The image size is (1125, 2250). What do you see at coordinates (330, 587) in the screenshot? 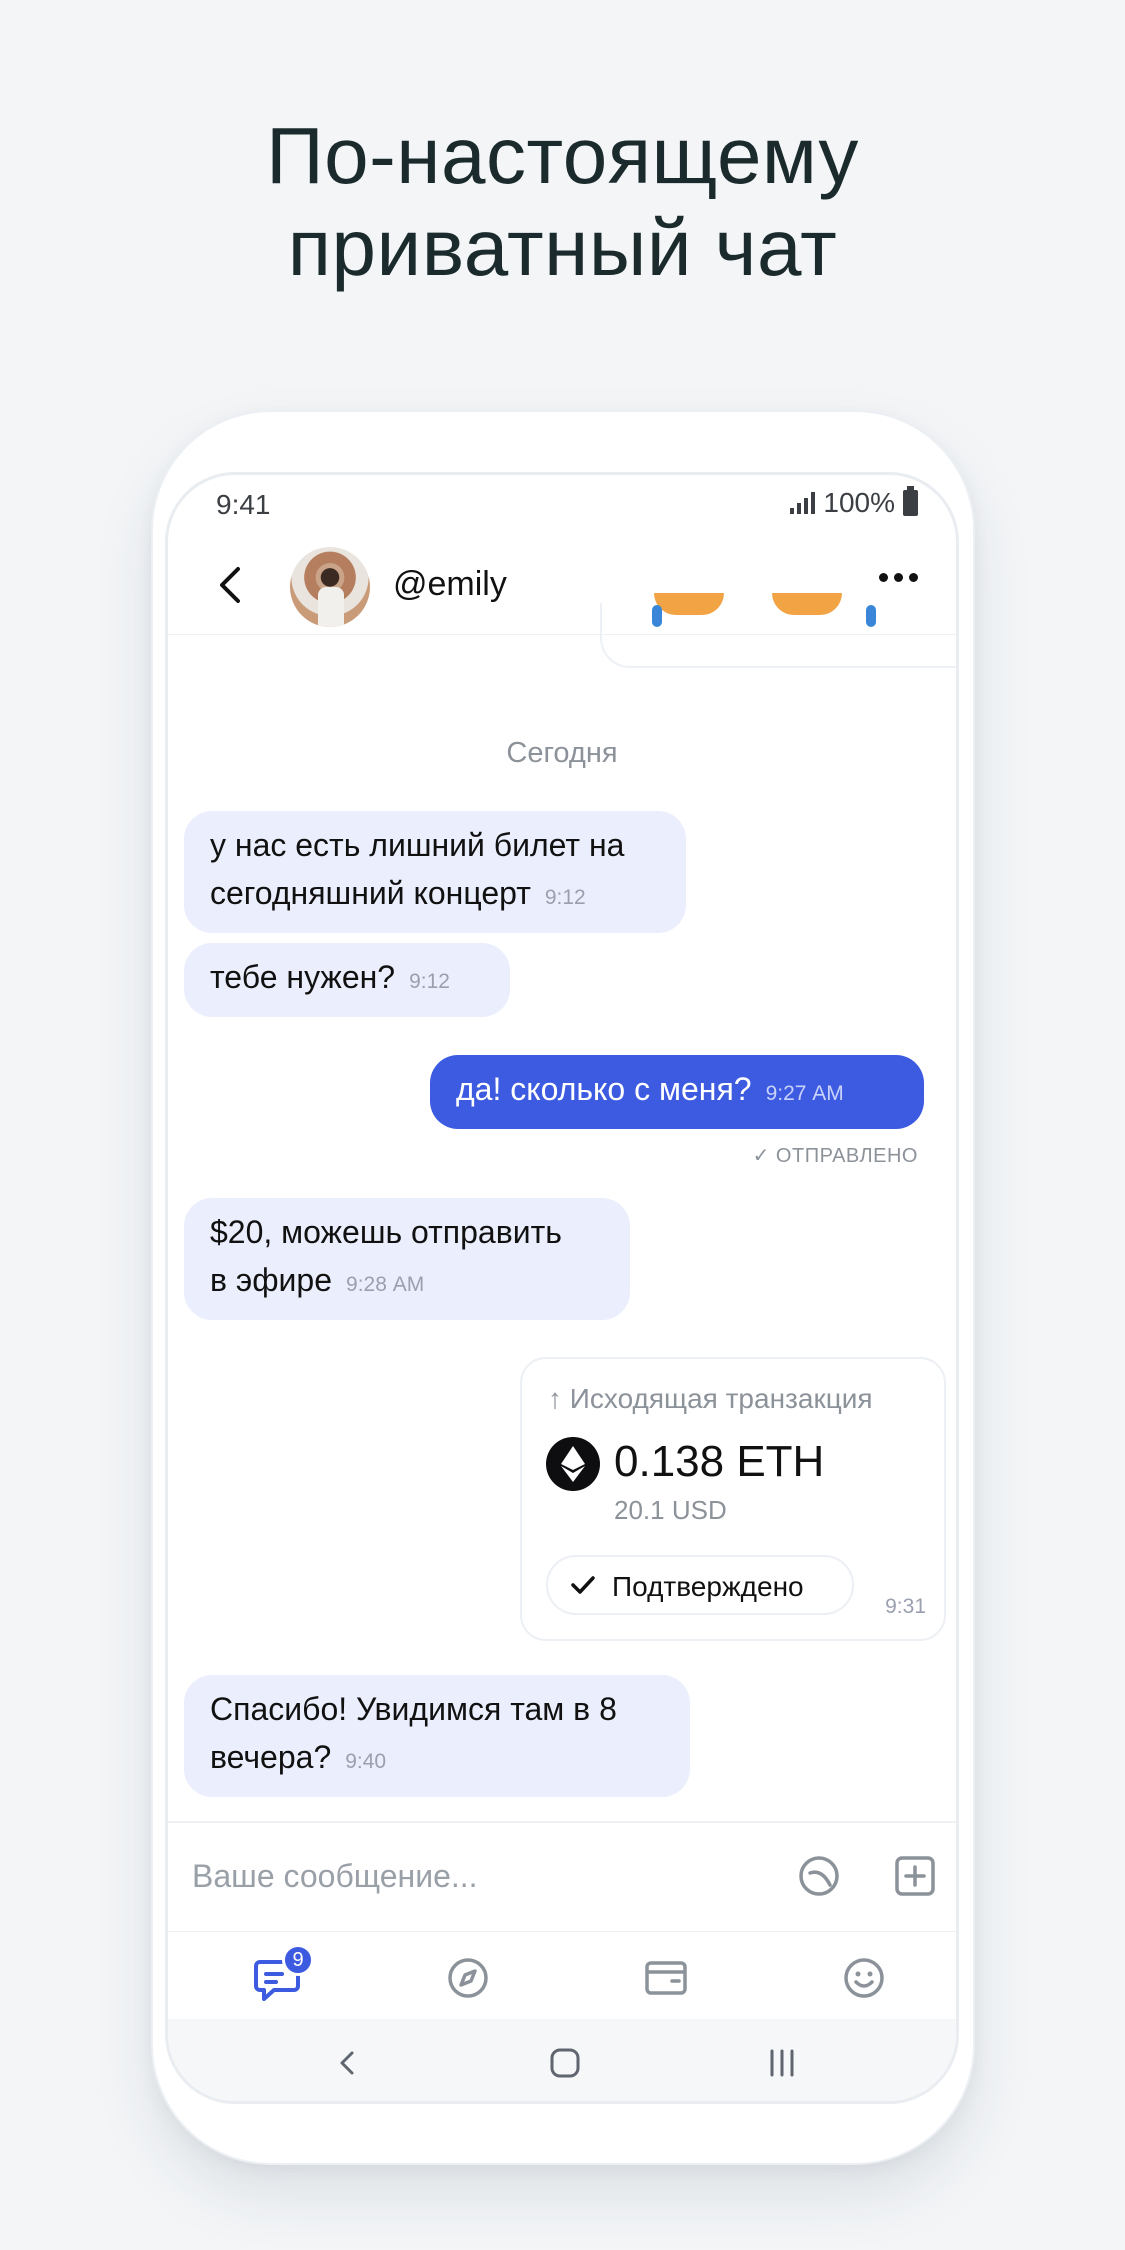
I see `avatar` at bounding box center [330, 587].